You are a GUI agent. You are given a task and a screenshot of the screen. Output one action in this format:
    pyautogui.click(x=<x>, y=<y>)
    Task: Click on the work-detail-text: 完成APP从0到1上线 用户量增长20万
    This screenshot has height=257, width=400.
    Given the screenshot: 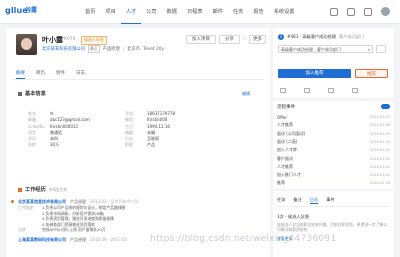 What is the action you would take?
    pyautogui.click(x=74, y=230)
    